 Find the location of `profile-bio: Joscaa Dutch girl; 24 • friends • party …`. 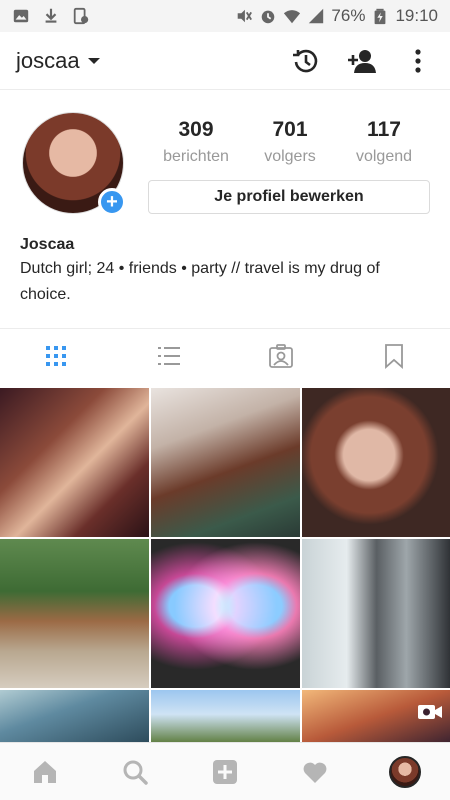

profile-bio: Joscaa Dutch girl; 24 • friends • party … is located at coordinates (225, 272).